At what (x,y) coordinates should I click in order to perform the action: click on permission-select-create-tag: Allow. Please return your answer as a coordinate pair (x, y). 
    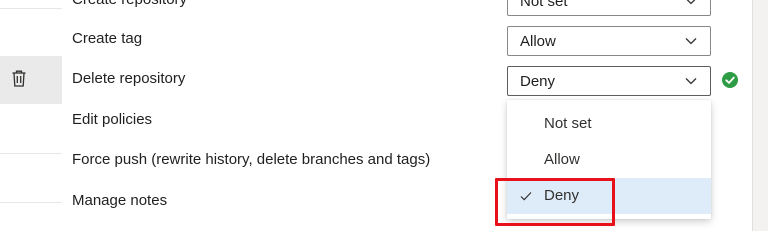
    Looking at the image, I should click on (609, 41).